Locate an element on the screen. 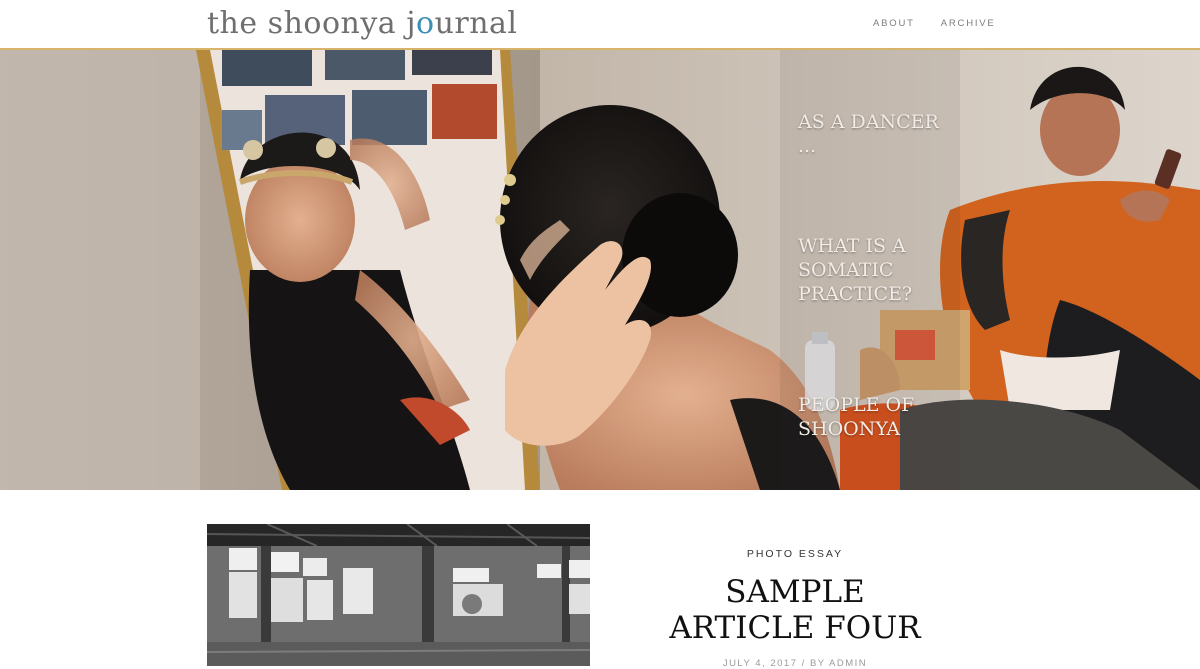 The height and width of the screenshot is (669, 1200). article-title: SAMPLE ARTICLE FOUR is located at coordinates (795, 610).